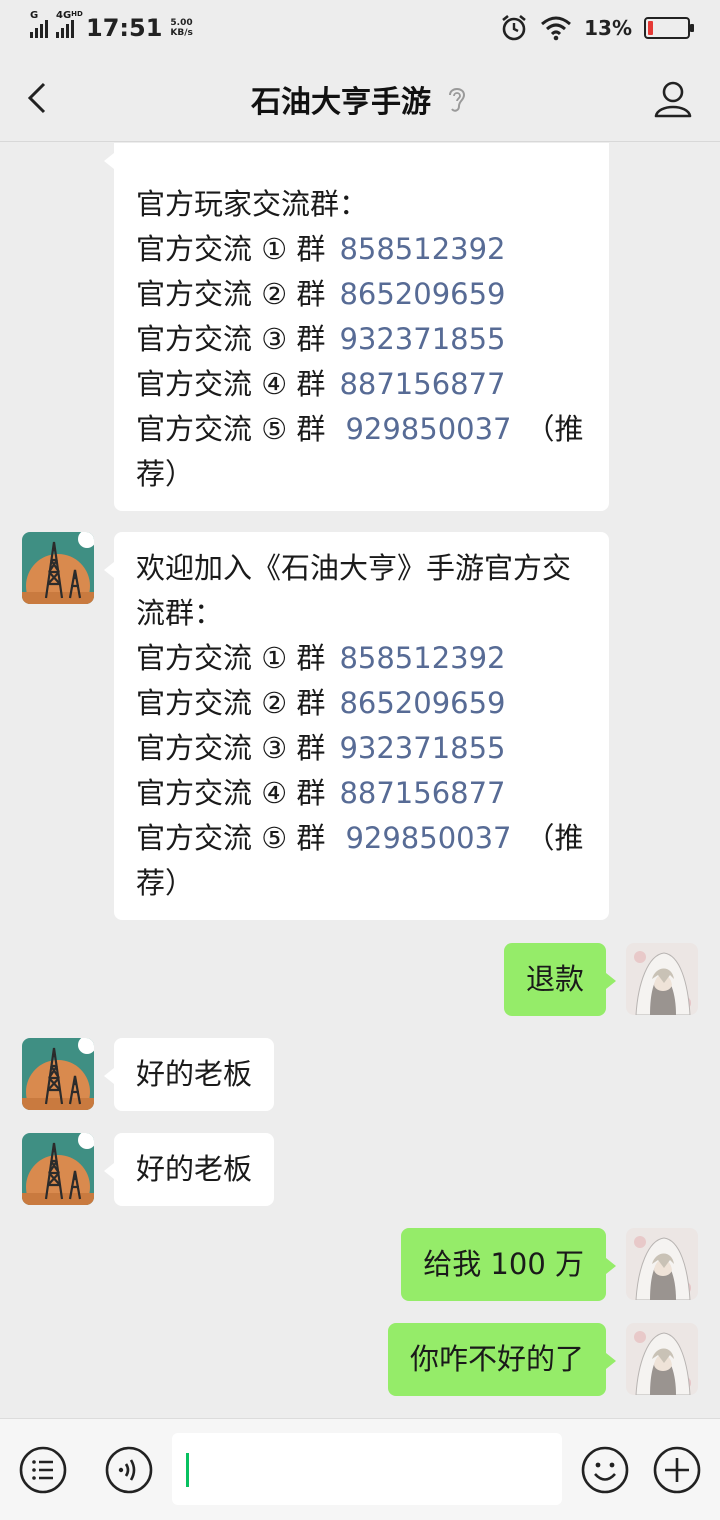 This screenshot has width=720, height=1520. I want to click on message-bubble-outgoing: 给我 100 万, so click(508, 1264).